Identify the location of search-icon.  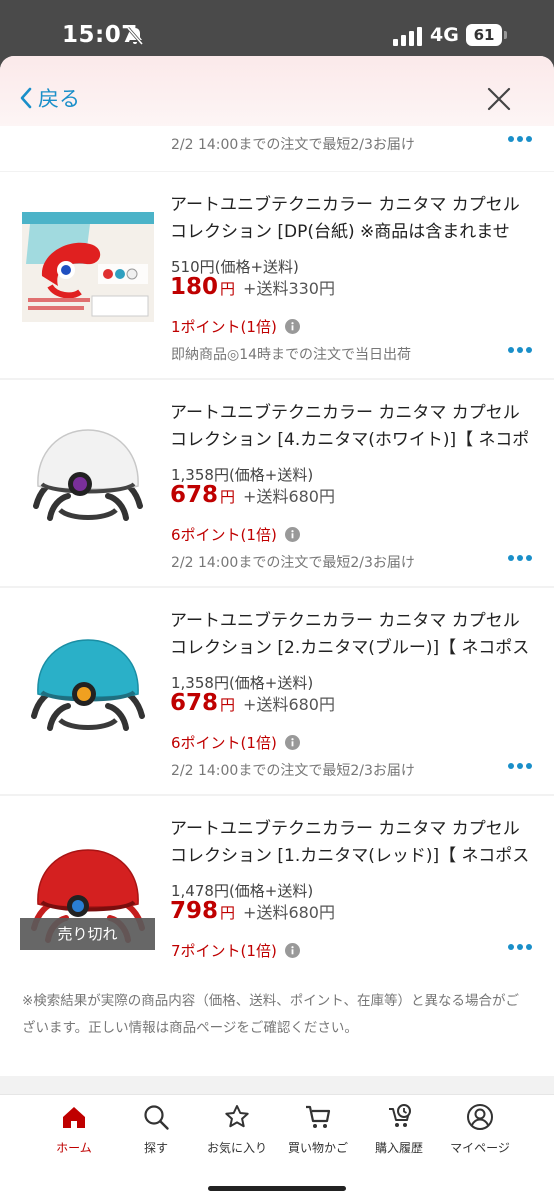
(156, 1117).